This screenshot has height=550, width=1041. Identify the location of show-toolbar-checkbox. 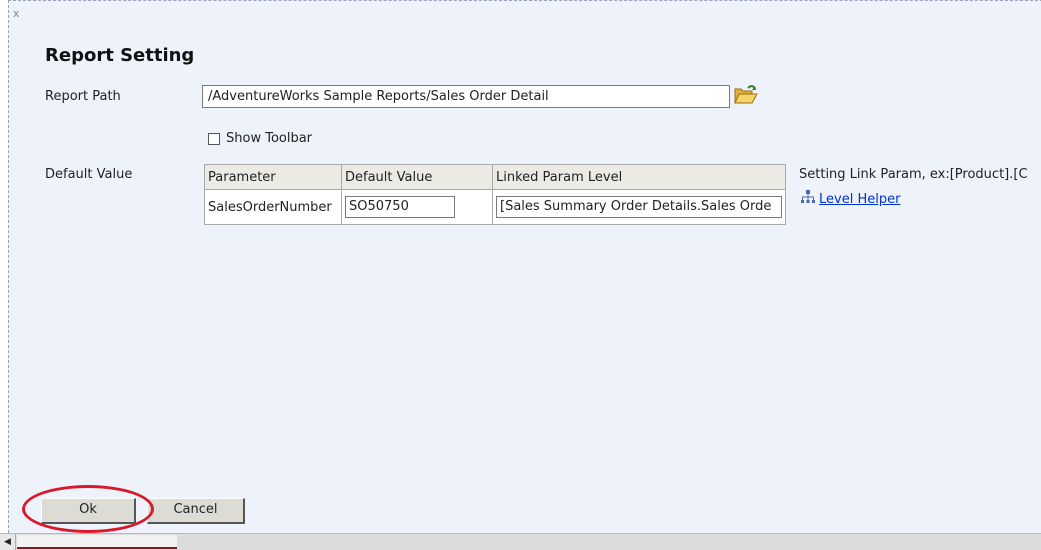
(214, 138).